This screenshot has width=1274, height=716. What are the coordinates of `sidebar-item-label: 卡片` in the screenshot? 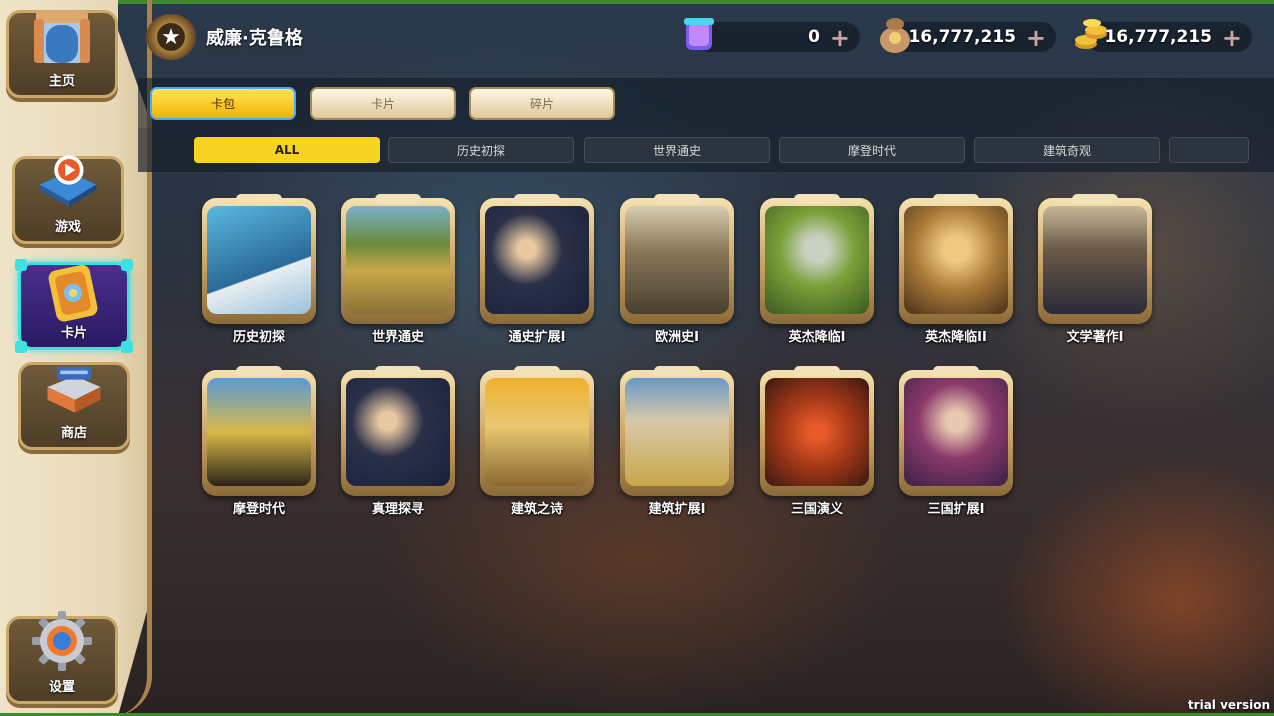 It's located at (73, 333).